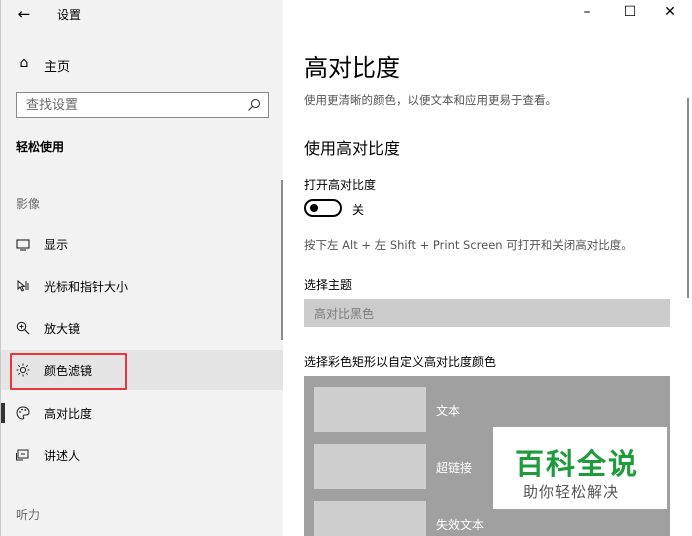 The height and width of the screenshot is (536, 692). What do you see at coordinates (370, 409) in the screenshot?
I see `color-swatch-text` at bounding box center [370, 409].